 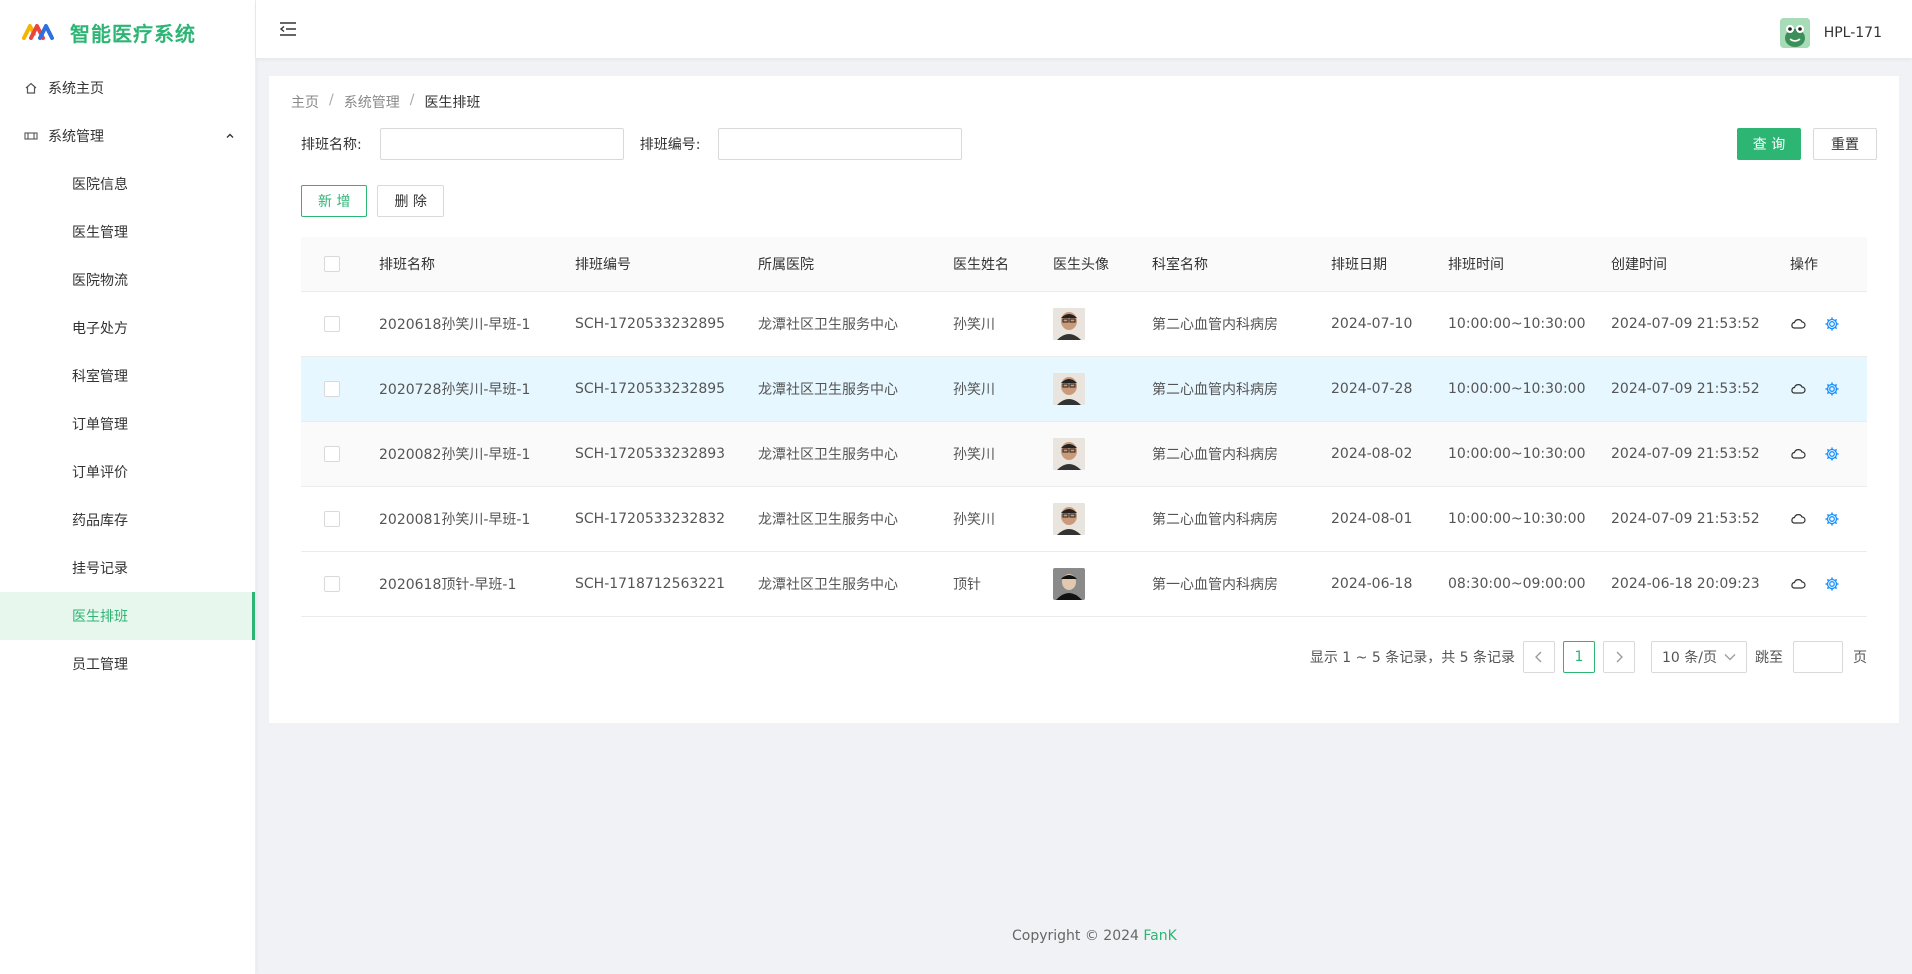 I want to click on breadcrumb-section: 系统管理, so click(x=372, y=102).